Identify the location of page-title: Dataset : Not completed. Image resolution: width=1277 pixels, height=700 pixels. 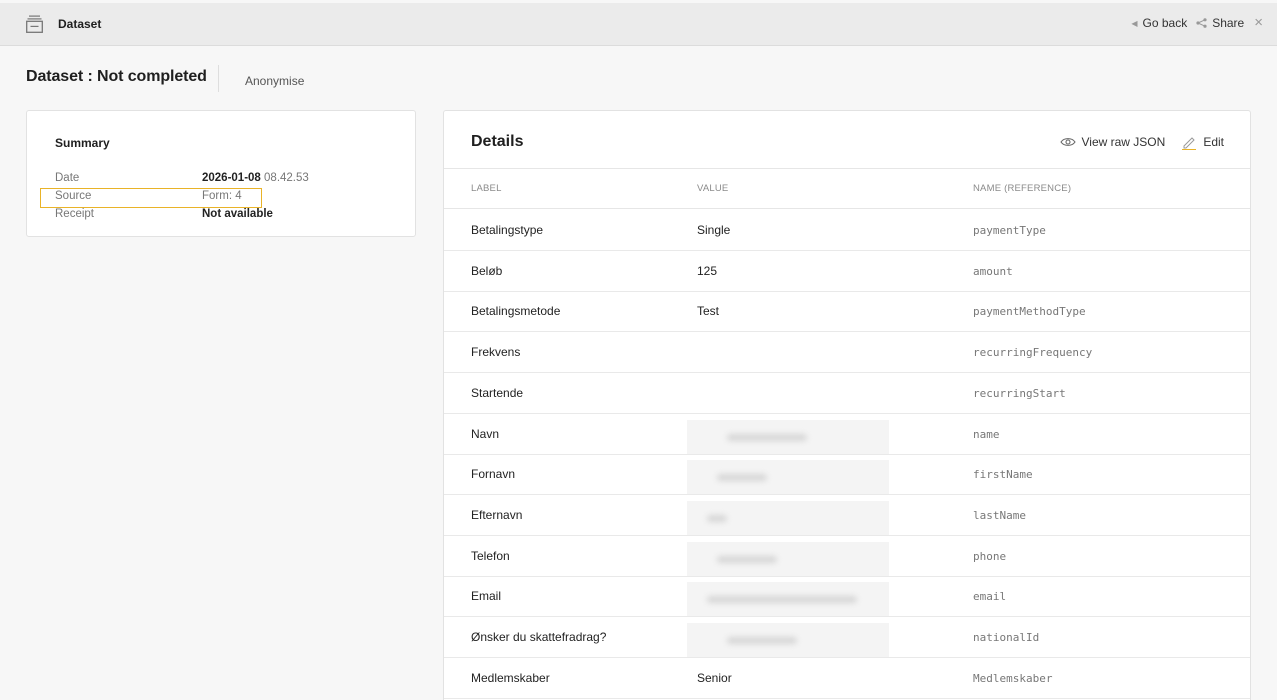
(116, 76).